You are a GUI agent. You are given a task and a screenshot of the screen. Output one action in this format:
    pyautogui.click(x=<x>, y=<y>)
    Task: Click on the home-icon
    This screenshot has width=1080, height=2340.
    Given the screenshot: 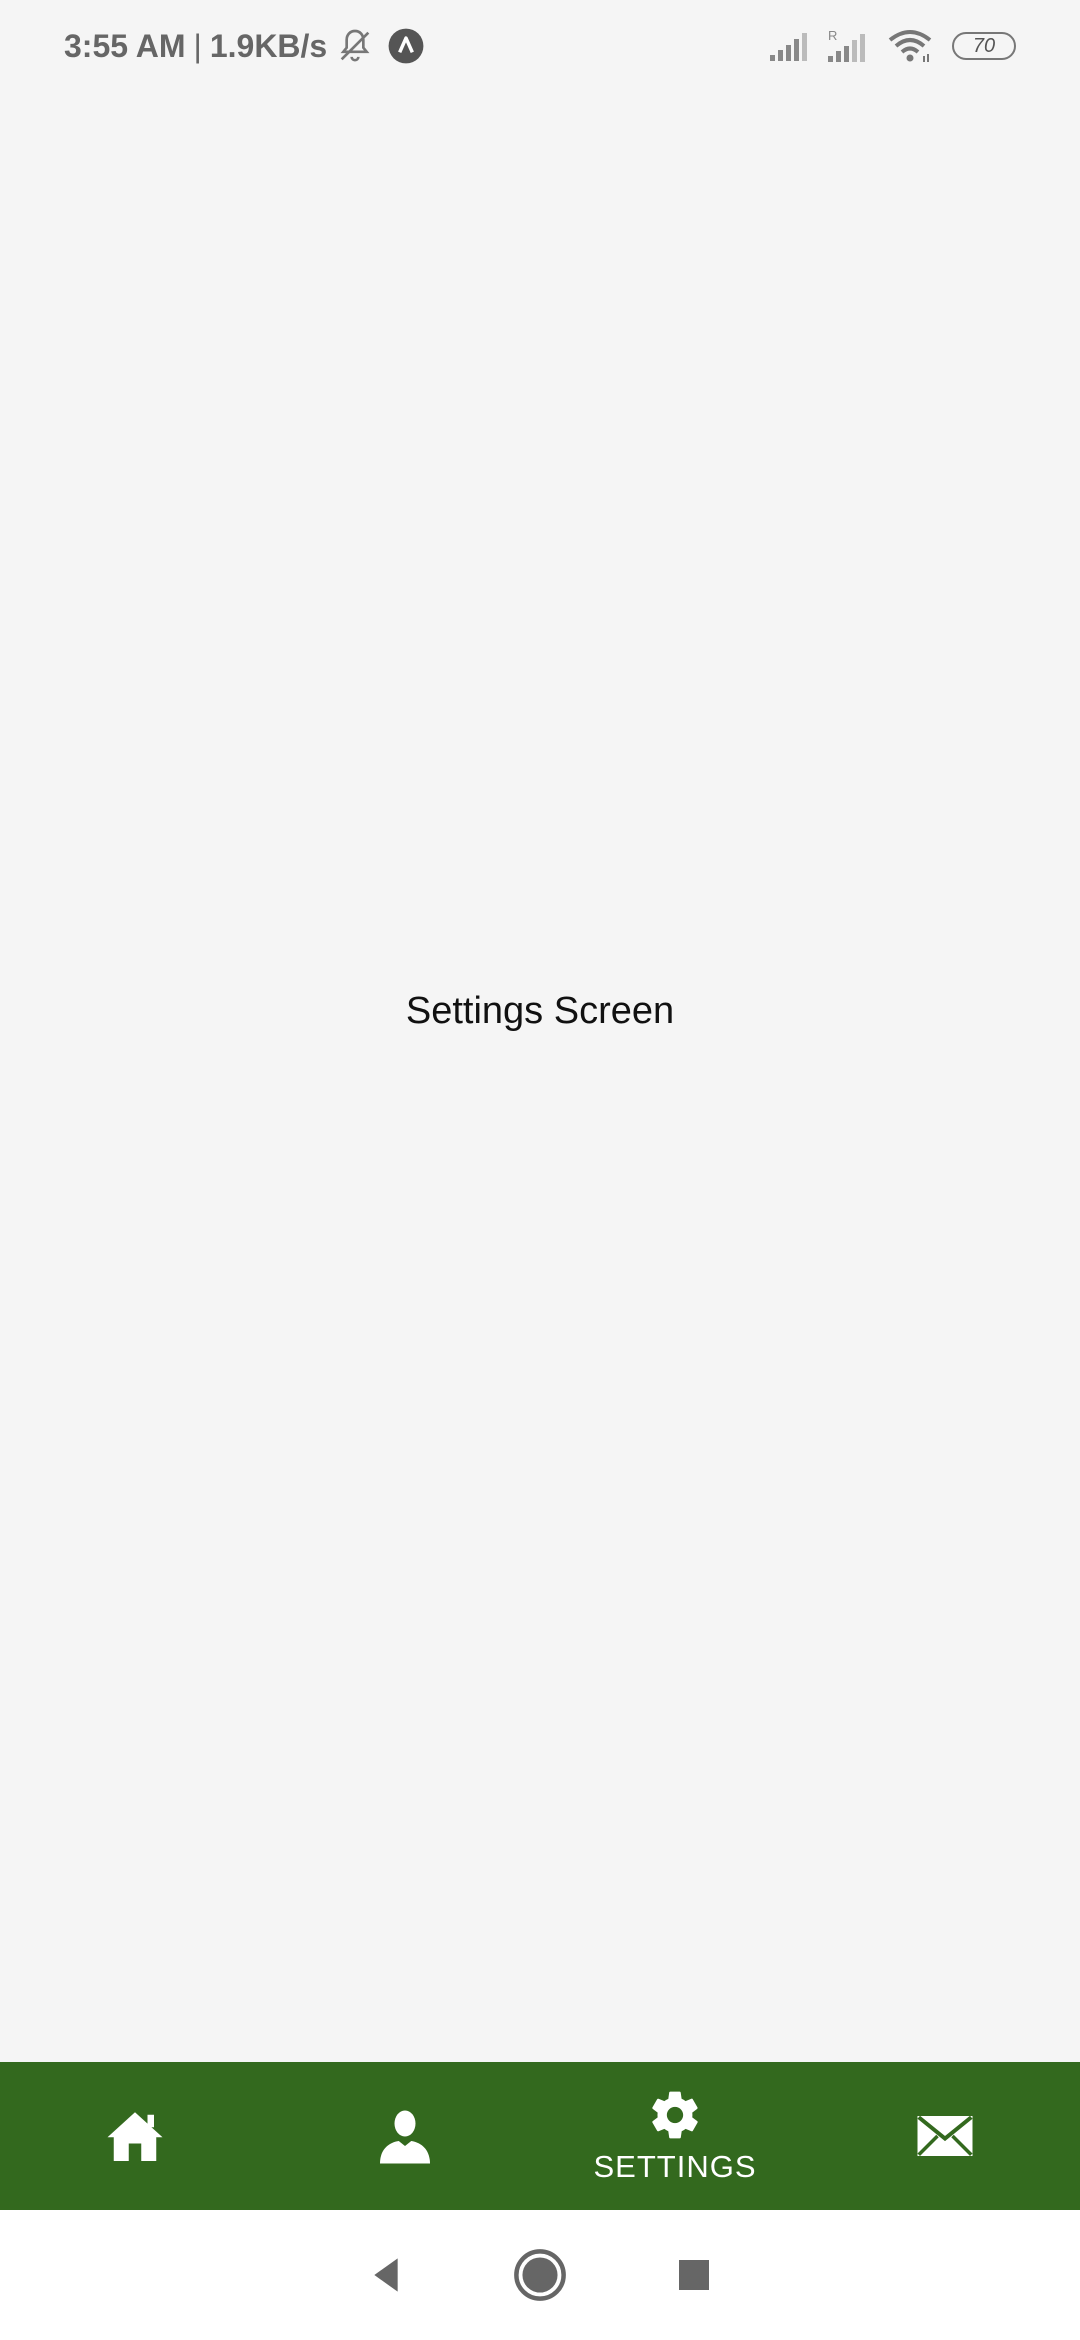 What is the action you would take?
    pyautogui.click(x=135, y=2136)
    